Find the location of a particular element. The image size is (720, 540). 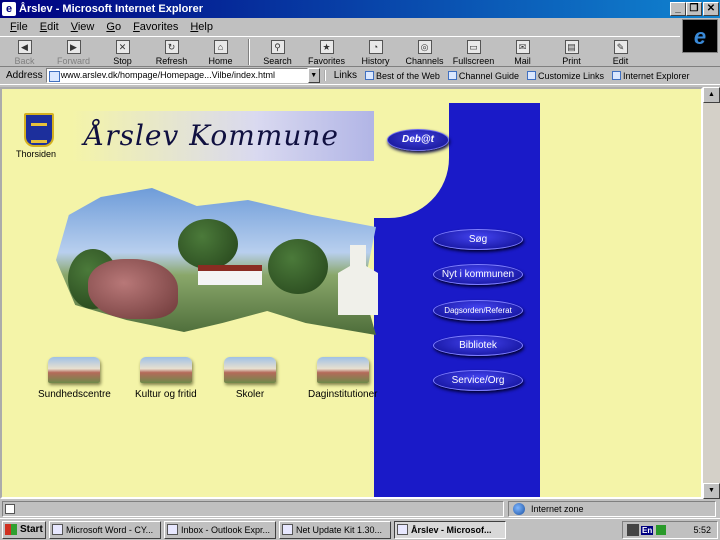

link-best-of-web: Best of the Web is located at coordinates (402, 76).